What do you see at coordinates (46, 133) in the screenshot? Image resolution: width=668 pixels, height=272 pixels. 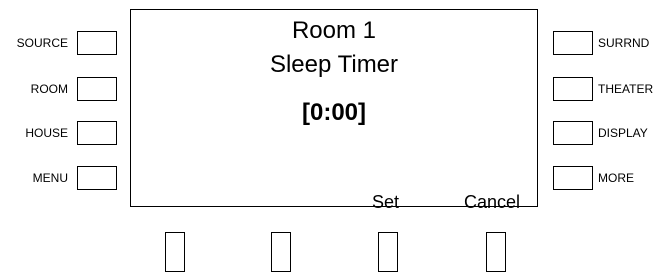 I see `house-label: HOUSE` at bounding box center [46, 133].